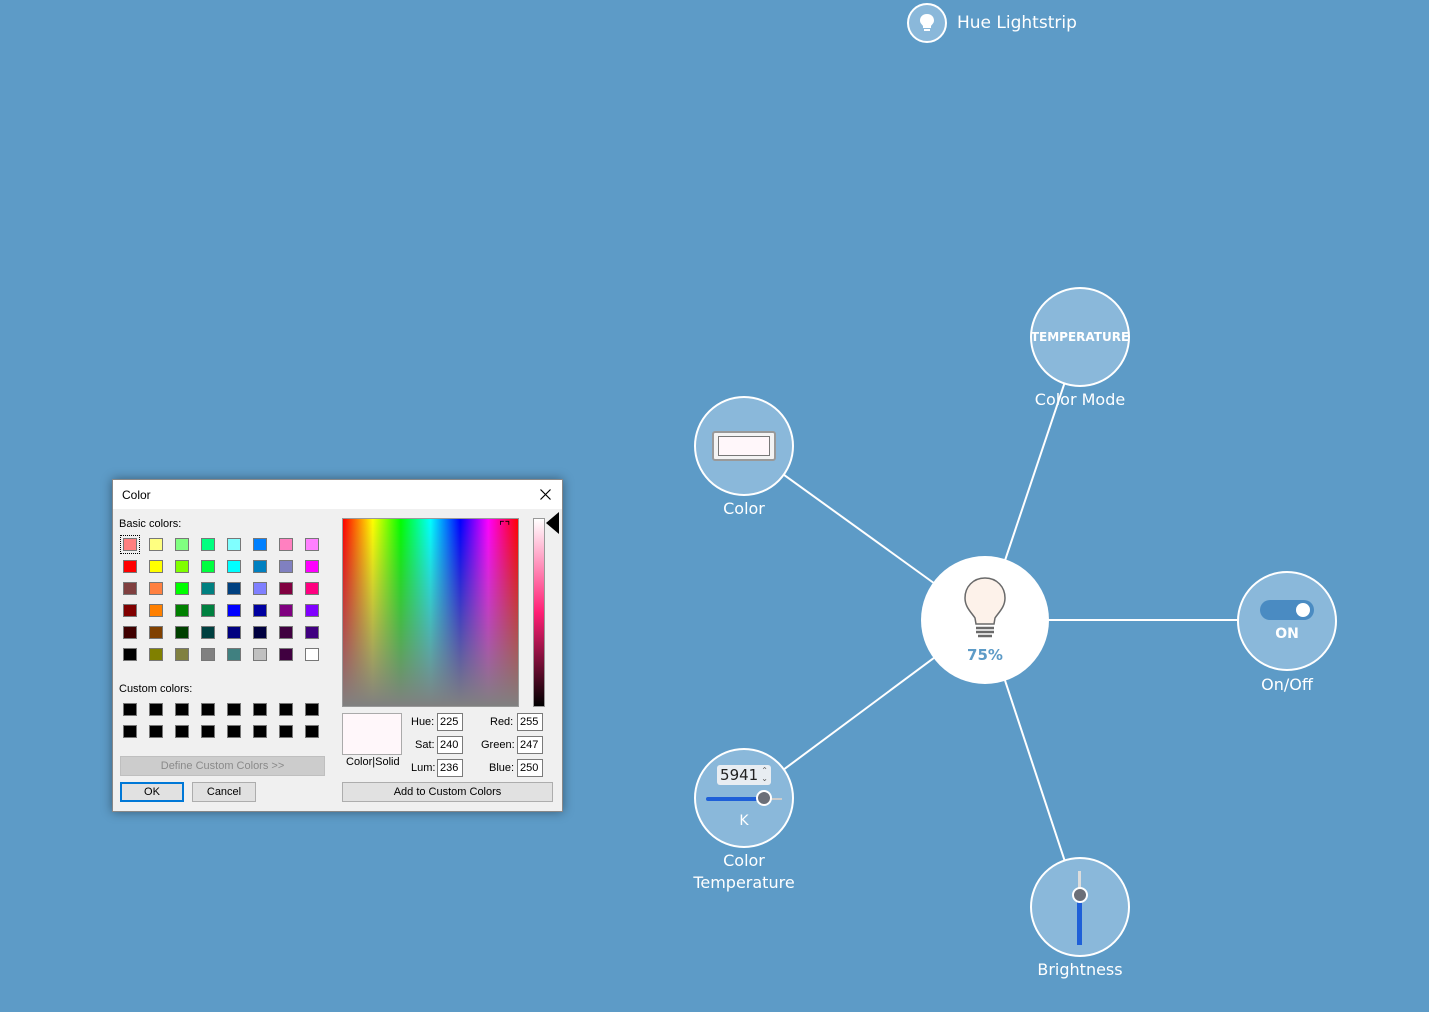 The width and height of the screenshot is (1429, 1012). Describe the element at coordinates (1287, 610) in the screenshot. I see `power-toggle` at that location.